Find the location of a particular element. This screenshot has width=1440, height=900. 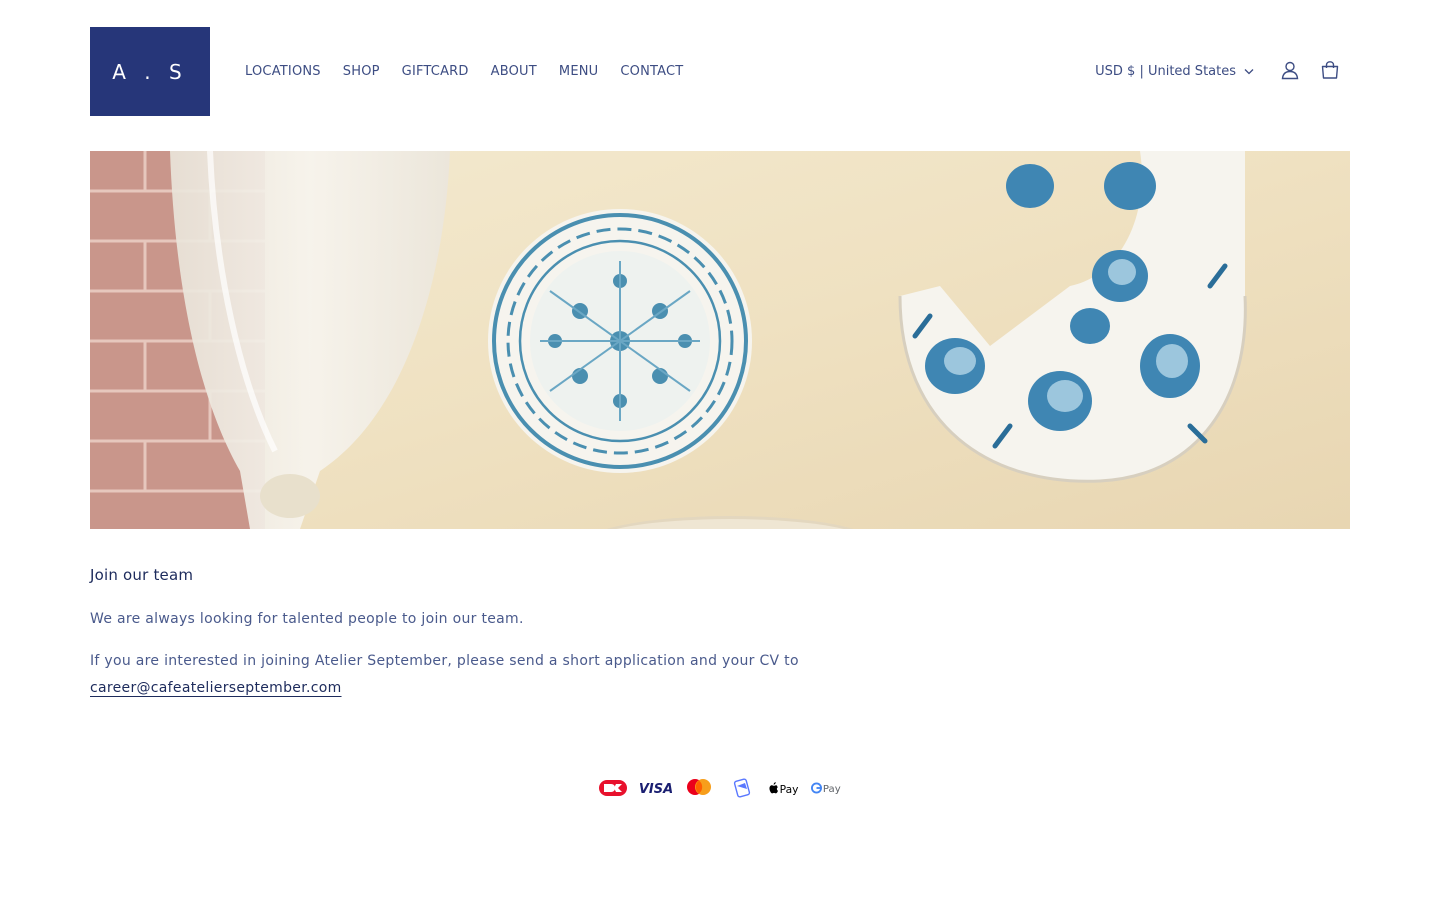

nav-item-about: ABOUT is located at coordinates (514, 71).